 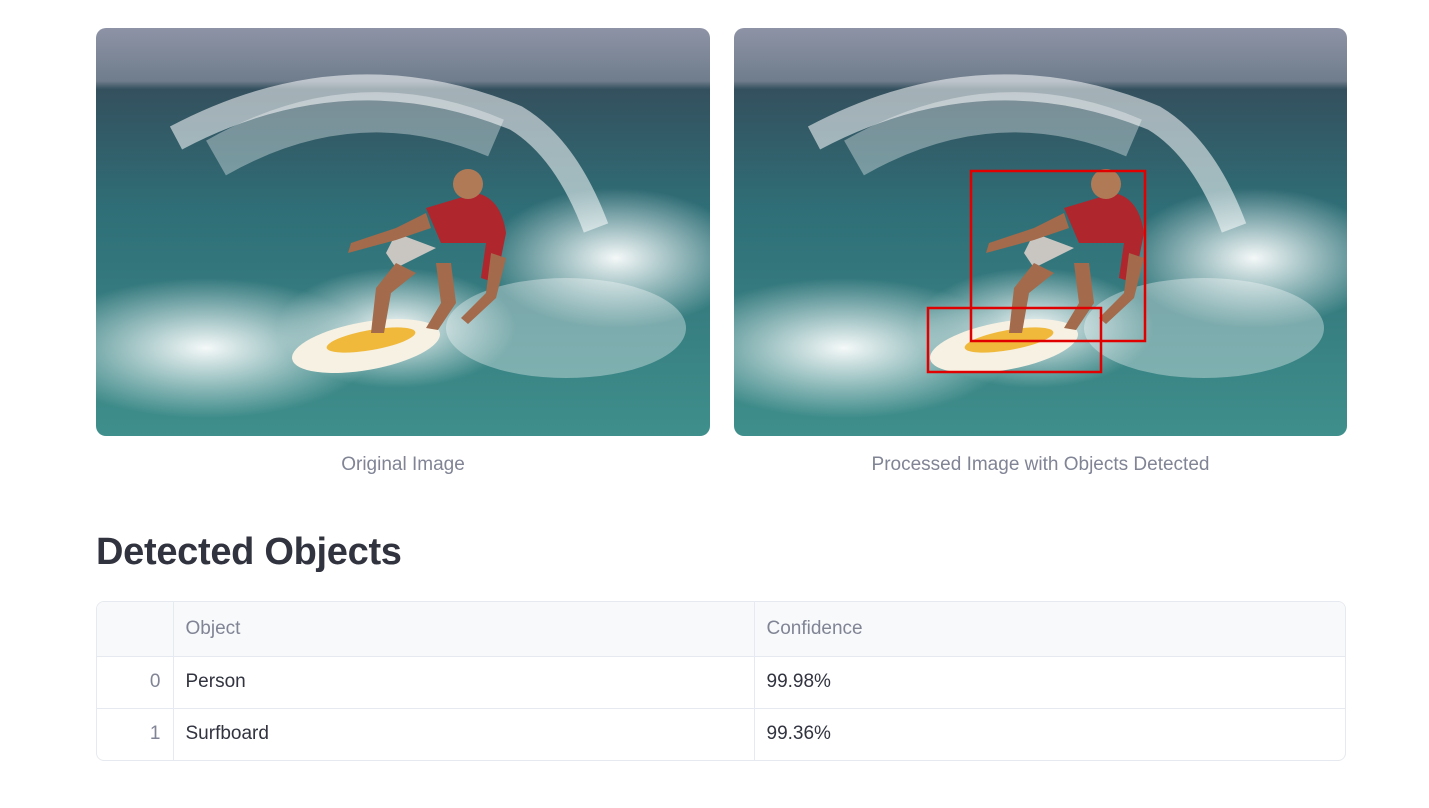 What do you see at coordinates (135, 629) in the screenshot?
I see `index-column-header` at bounding box center [135, 629].